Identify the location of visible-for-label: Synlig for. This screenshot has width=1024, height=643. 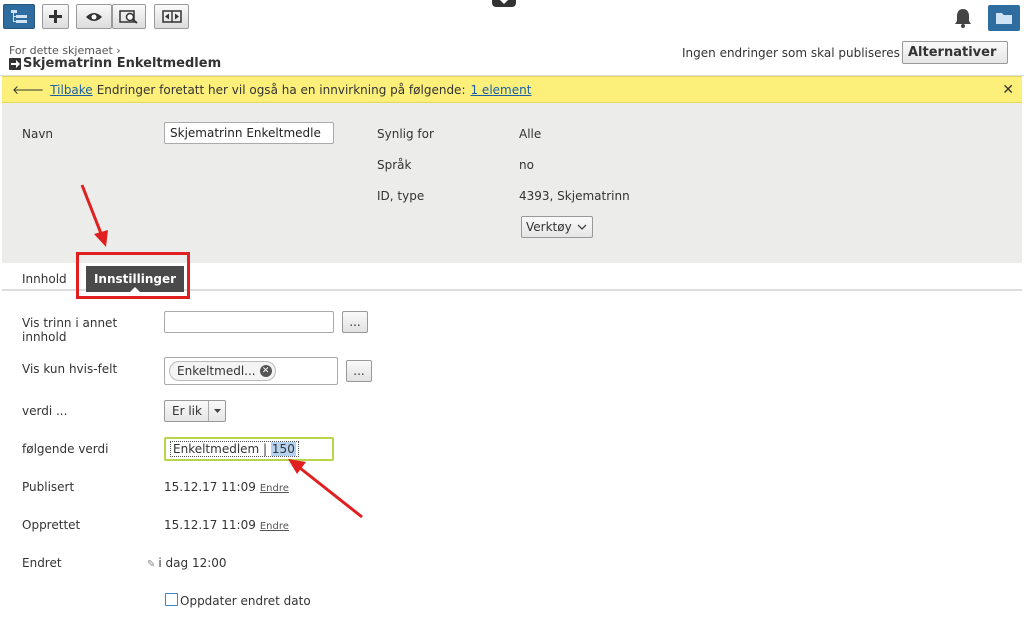
(405, 134).